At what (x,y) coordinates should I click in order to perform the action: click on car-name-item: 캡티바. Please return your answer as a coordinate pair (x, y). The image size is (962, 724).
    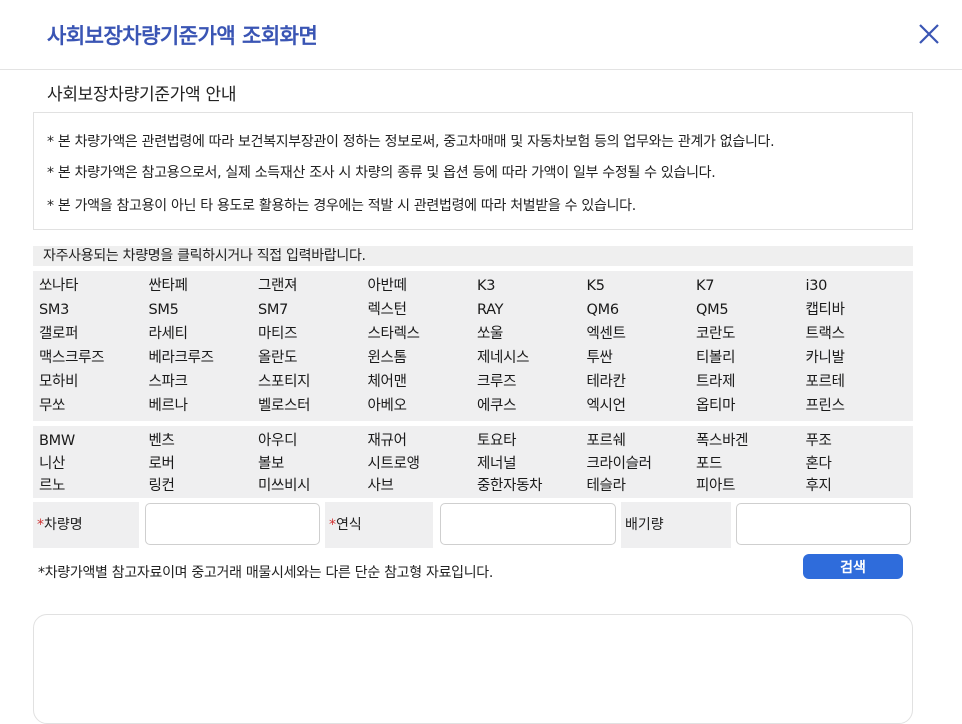
    Looking at the image, I should click on (861, 313).